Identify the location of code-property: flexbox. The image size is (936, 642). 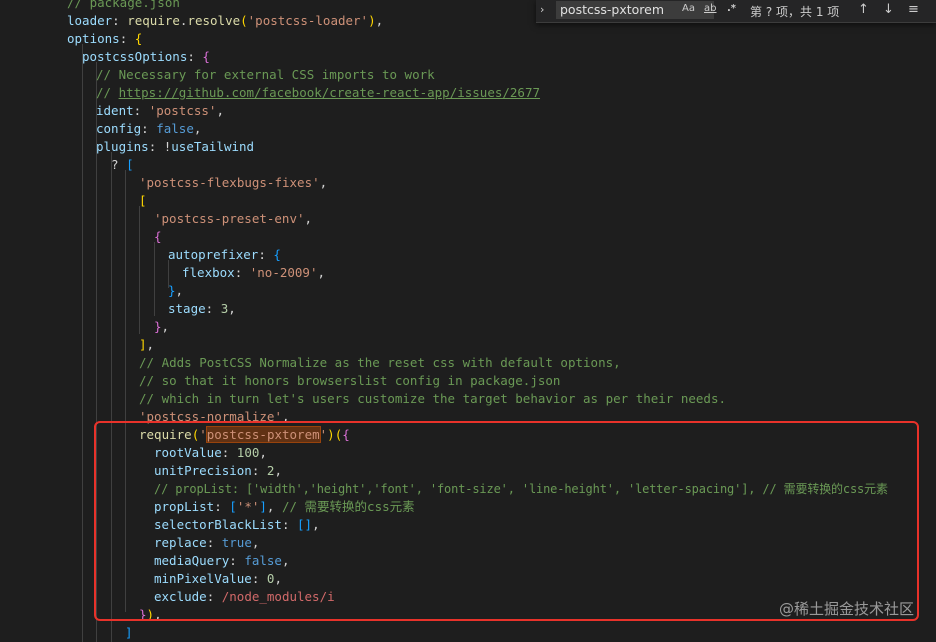
(208, 272).